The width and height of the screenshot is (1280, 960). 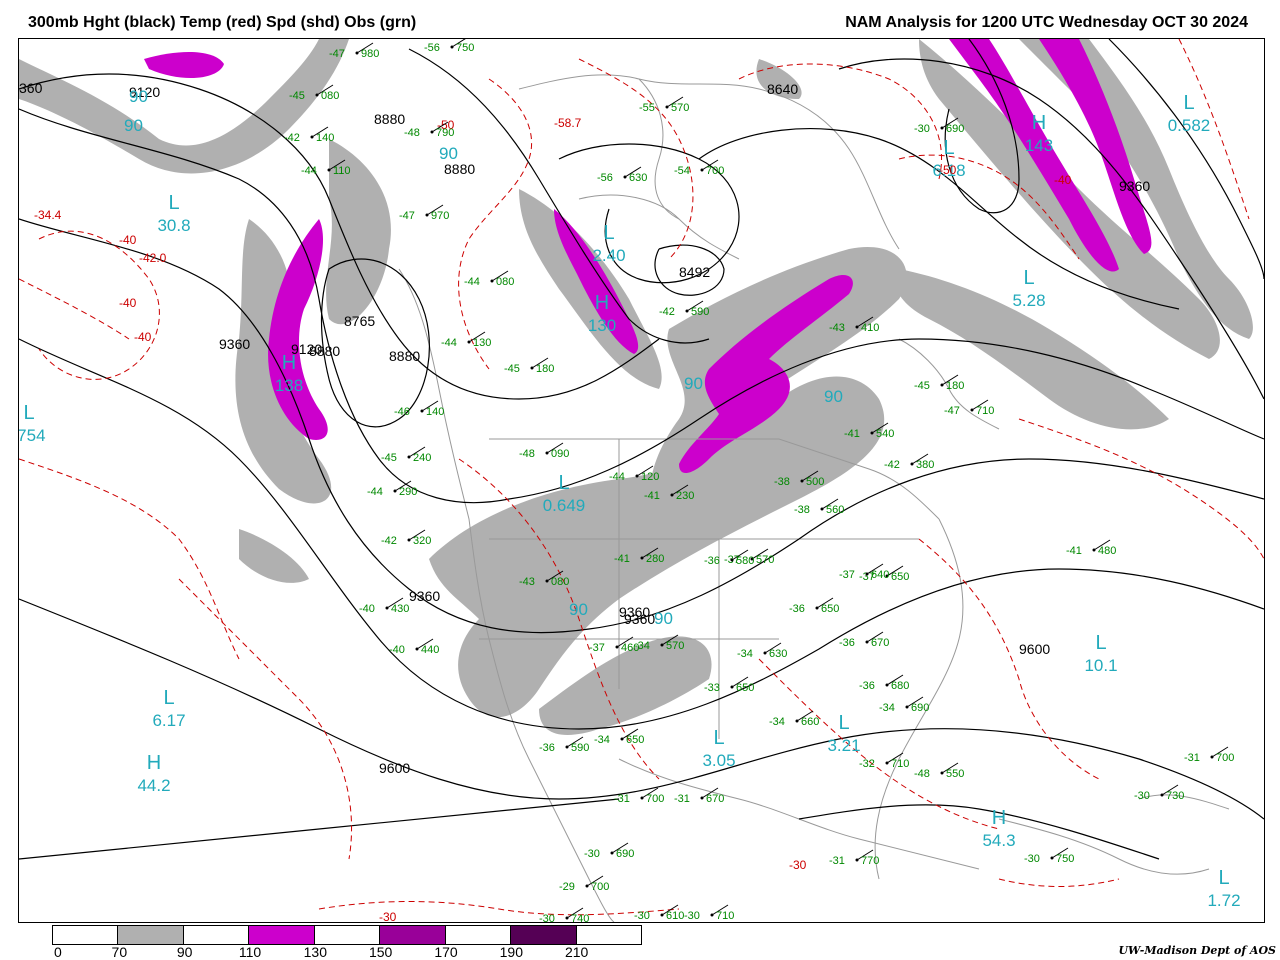 What do you see at coordinates (948, 170) in the screenshot?
I see `temperature-contour-label: -50` at bounding box center [948, 170].